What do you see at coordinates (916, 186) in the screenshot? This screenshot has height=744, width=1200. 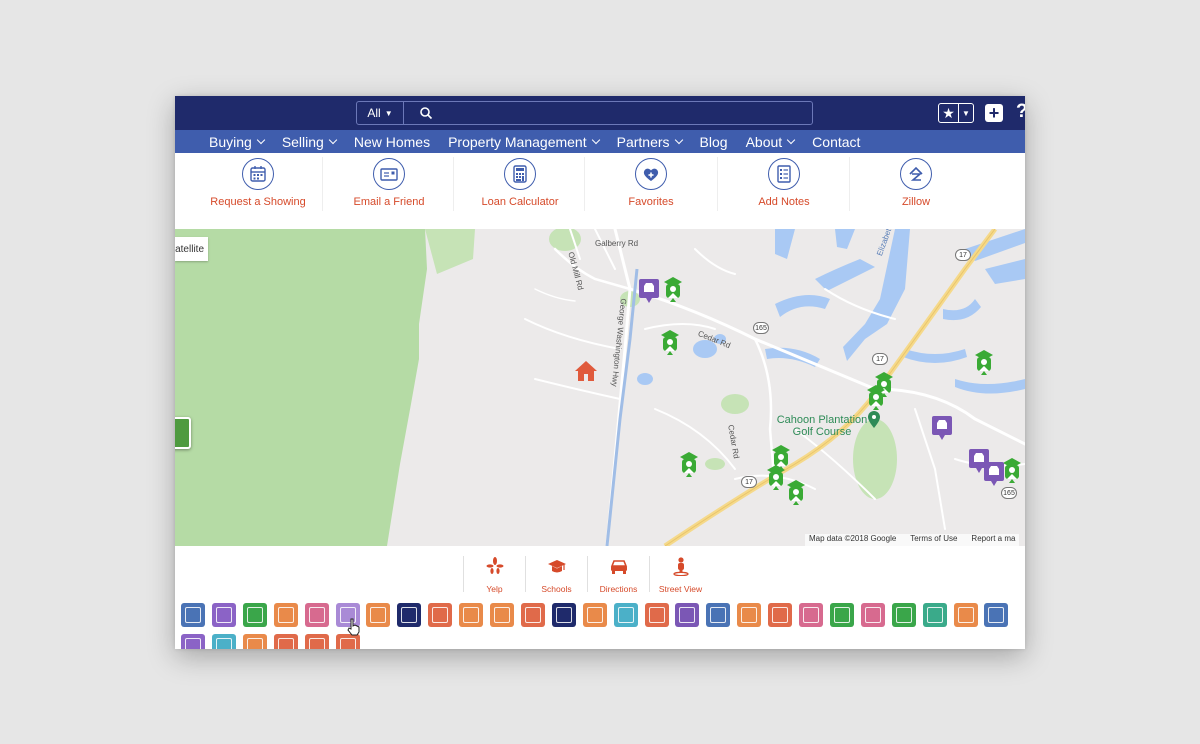 I see `tool-zillow: Zillow` at bounding box center [916, 186].